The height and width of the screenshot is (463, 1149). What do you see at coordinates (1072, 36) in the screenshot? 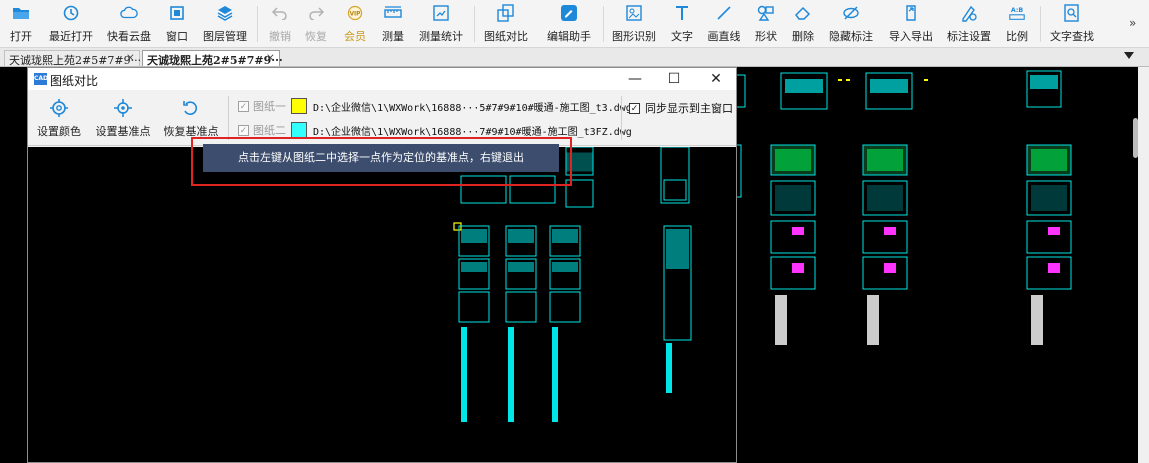
I see `text-search-label: 文字查找` at bounding box center [1072, 36].